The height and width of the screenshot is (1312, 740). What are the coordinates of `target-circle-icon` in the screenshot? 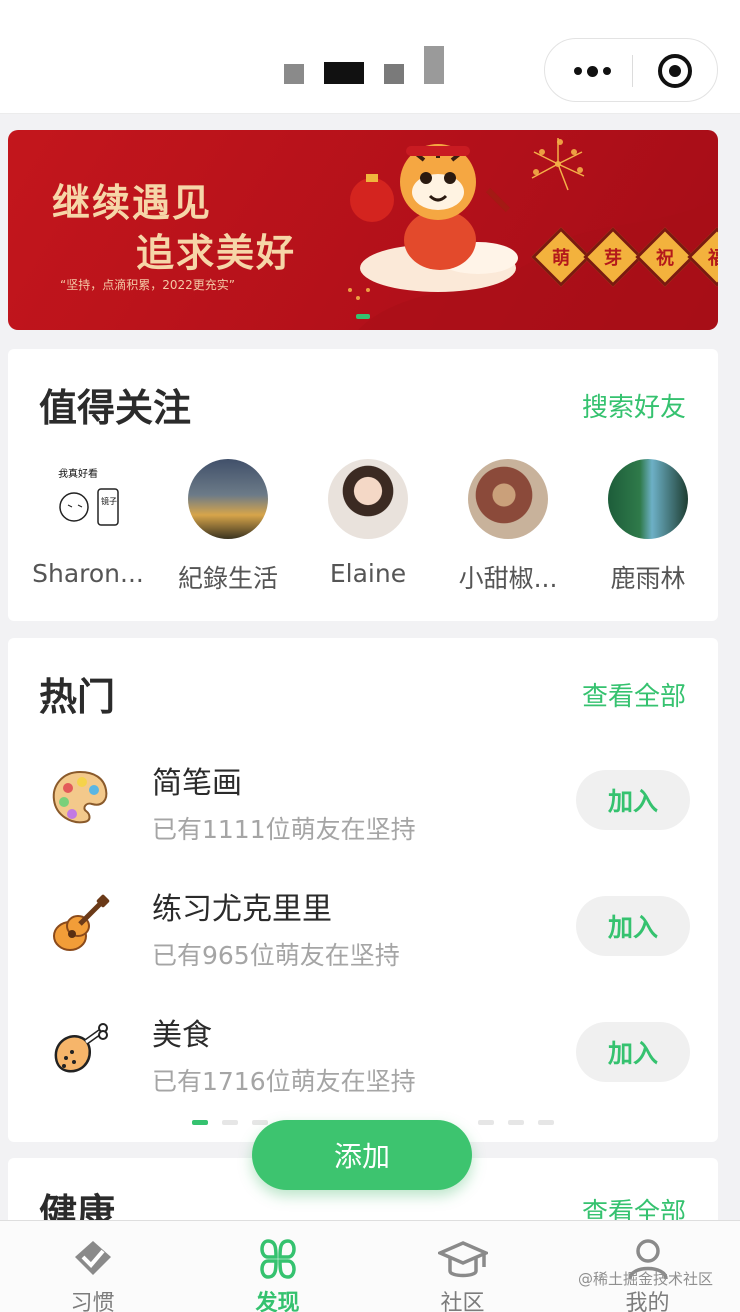 It's located at (675, 71).